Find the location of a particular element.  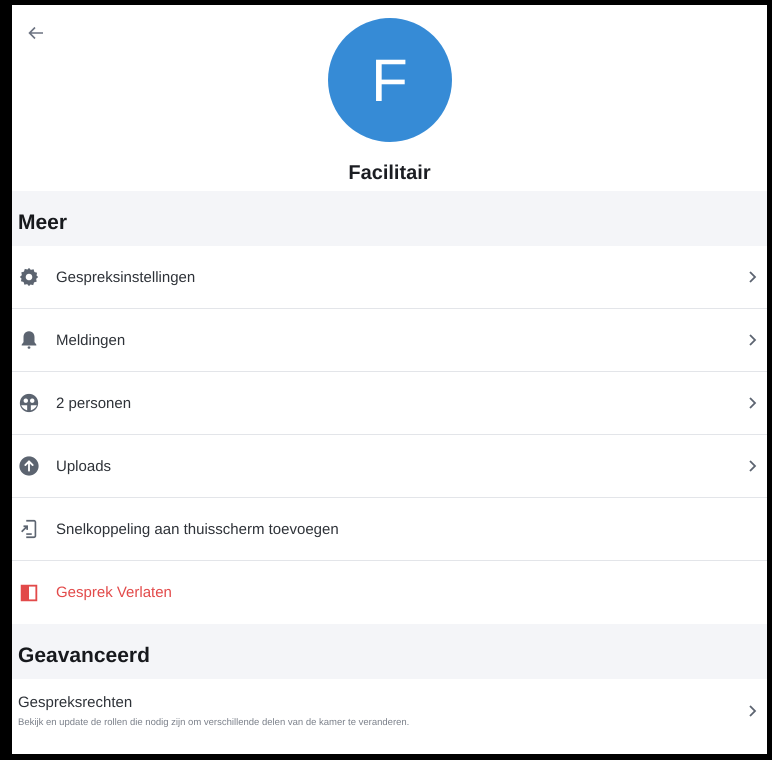

item-label: Gespreksrechten is located at coordinates (76, 702).